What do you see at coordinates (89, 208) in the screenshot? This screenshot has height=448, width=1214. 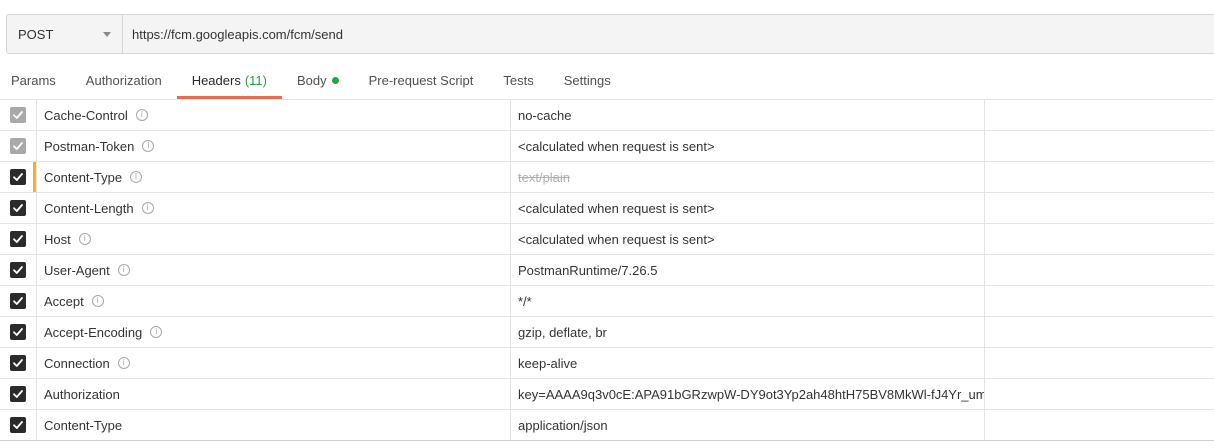 I see `header-key: Content-Length` at bounding box center [89, 208].